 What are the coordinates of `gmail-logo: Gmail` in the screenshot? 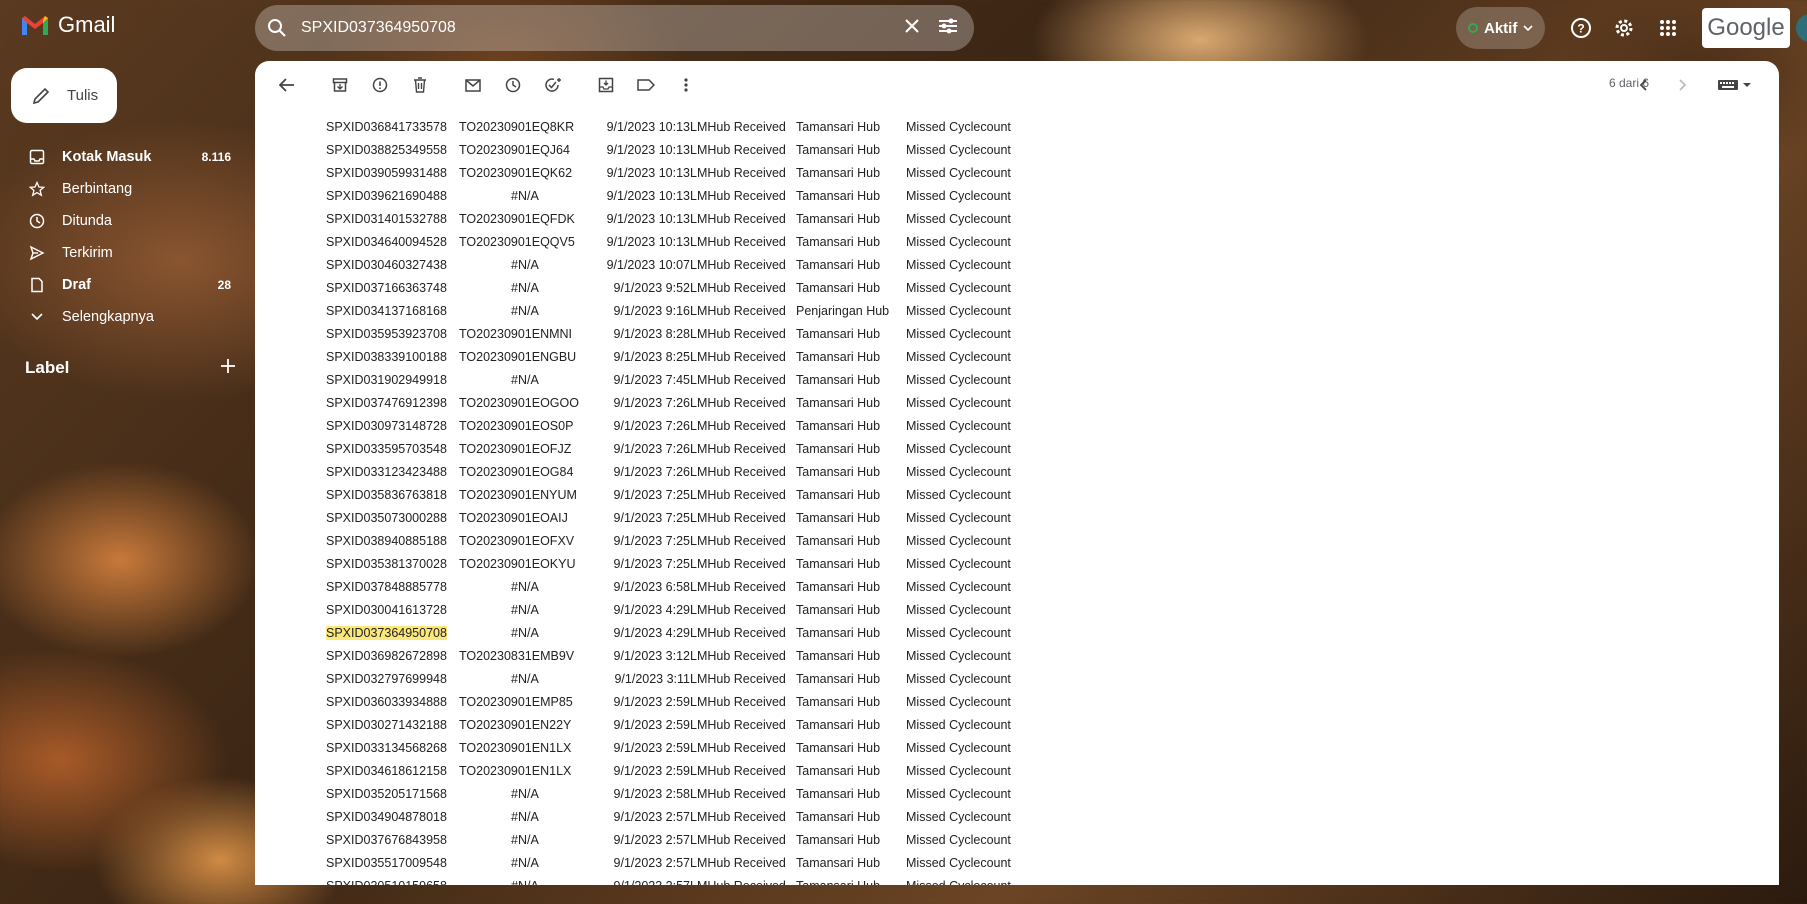 It's located at (67, 25).